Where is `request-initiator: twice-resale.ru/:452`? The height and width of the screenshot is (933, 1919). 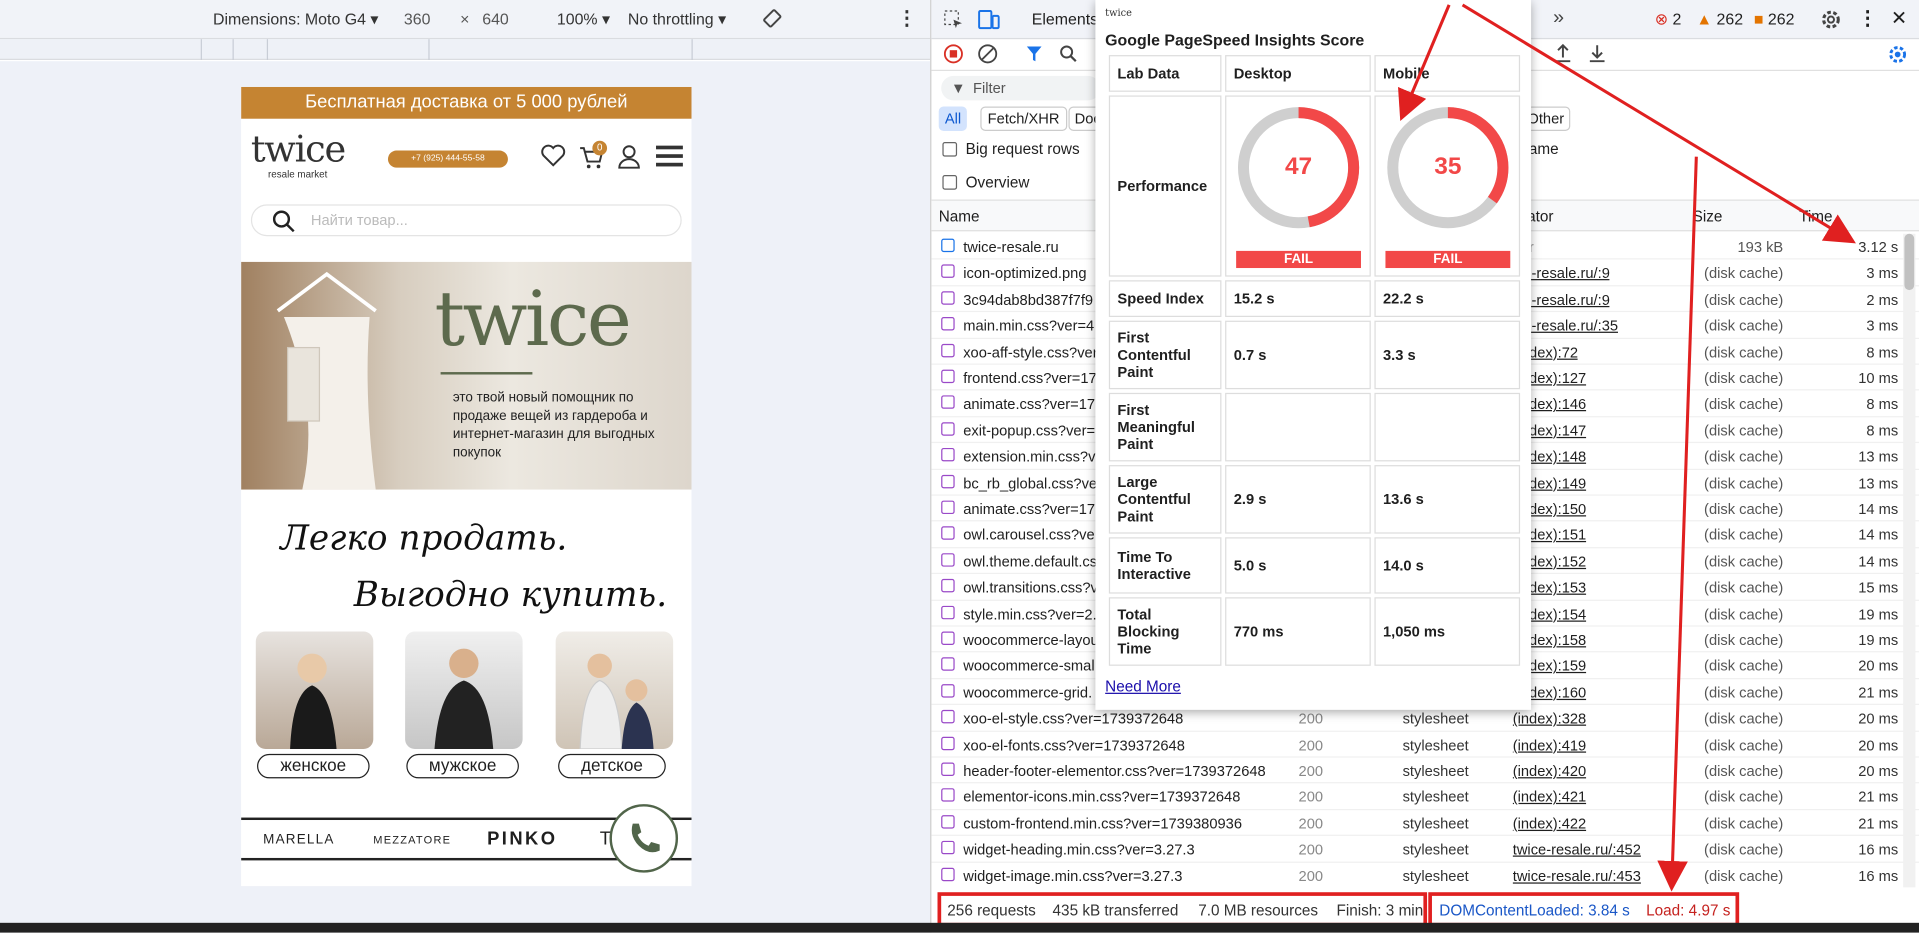
request-initiator: twice-resale.ru/:452 is located at coordinates (1577, 849).